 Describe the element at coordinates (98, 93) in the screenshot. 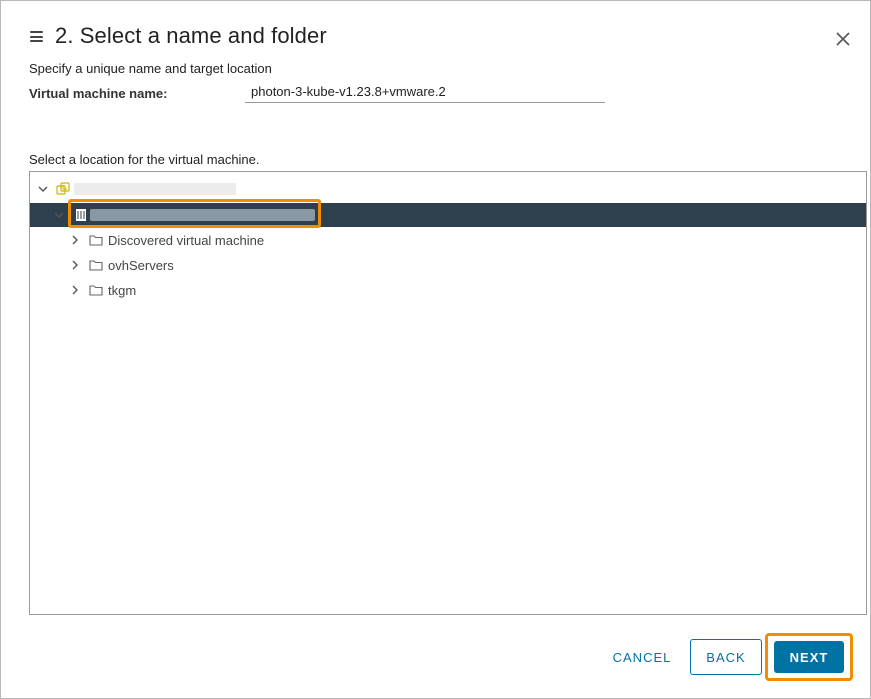

I see `vm-name-label: Virtual machine name:` at that location.